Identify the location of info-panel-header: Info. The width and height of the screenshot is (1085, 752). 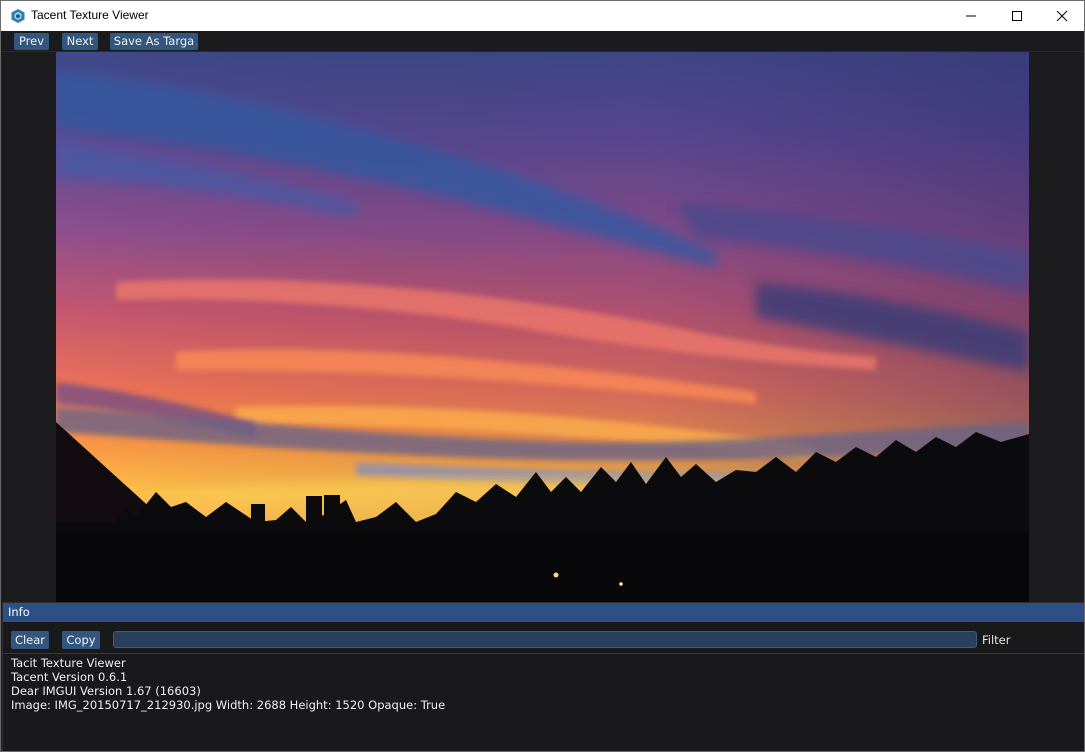
(543, 612).